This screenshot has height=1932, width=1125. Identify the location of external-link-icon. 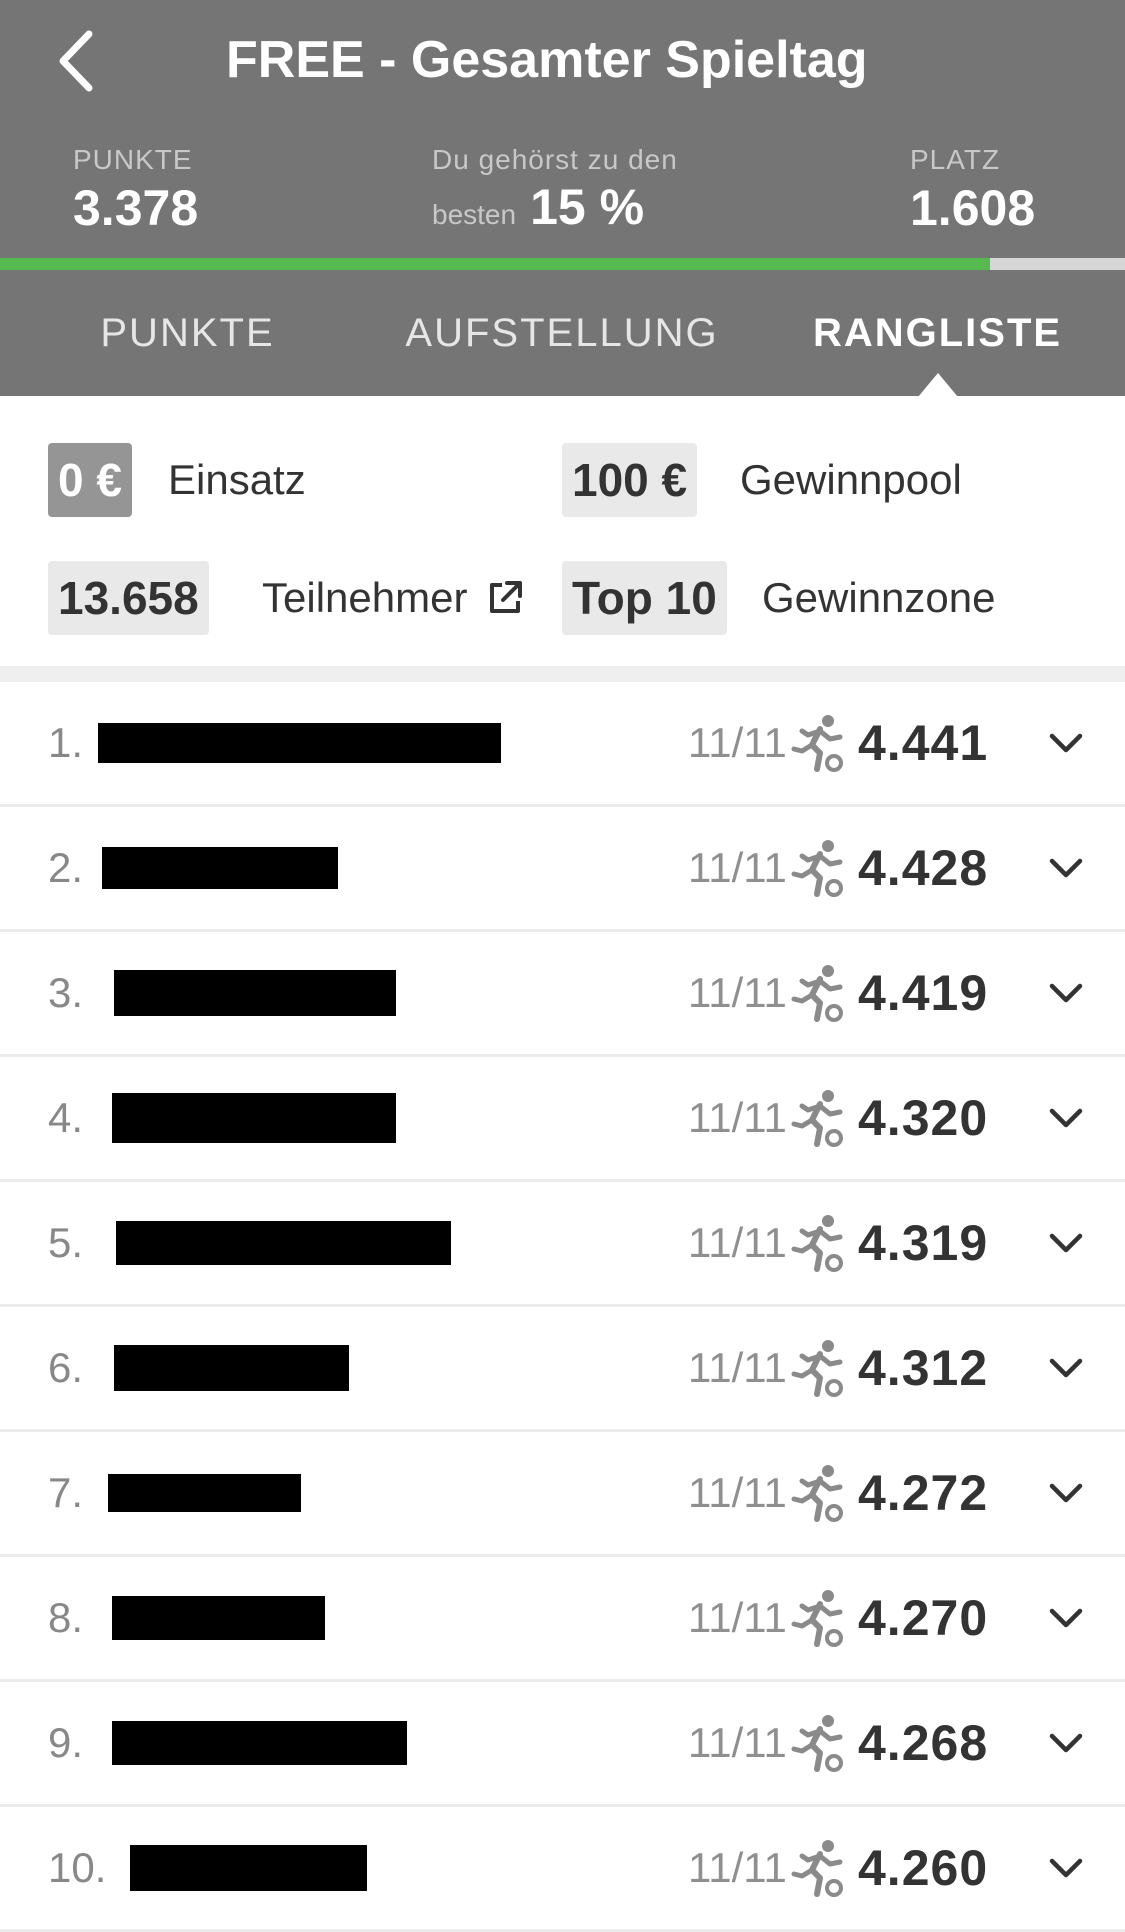
(506, 596).